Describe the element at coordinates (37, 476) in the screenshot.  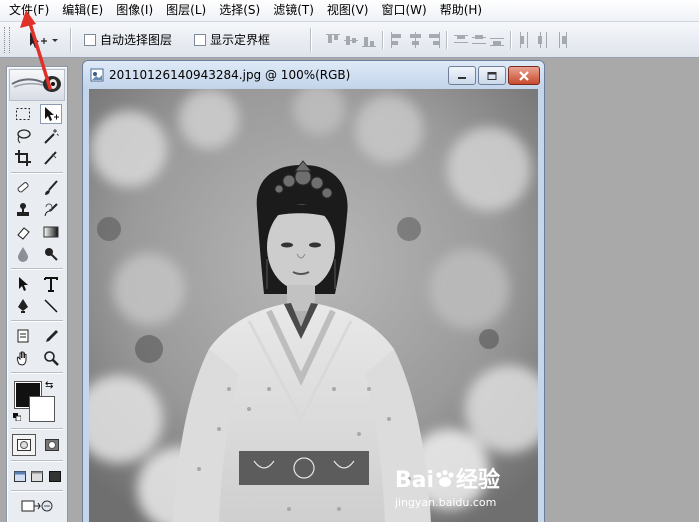
I see `screen-mode-full-menu-icon` at that location.